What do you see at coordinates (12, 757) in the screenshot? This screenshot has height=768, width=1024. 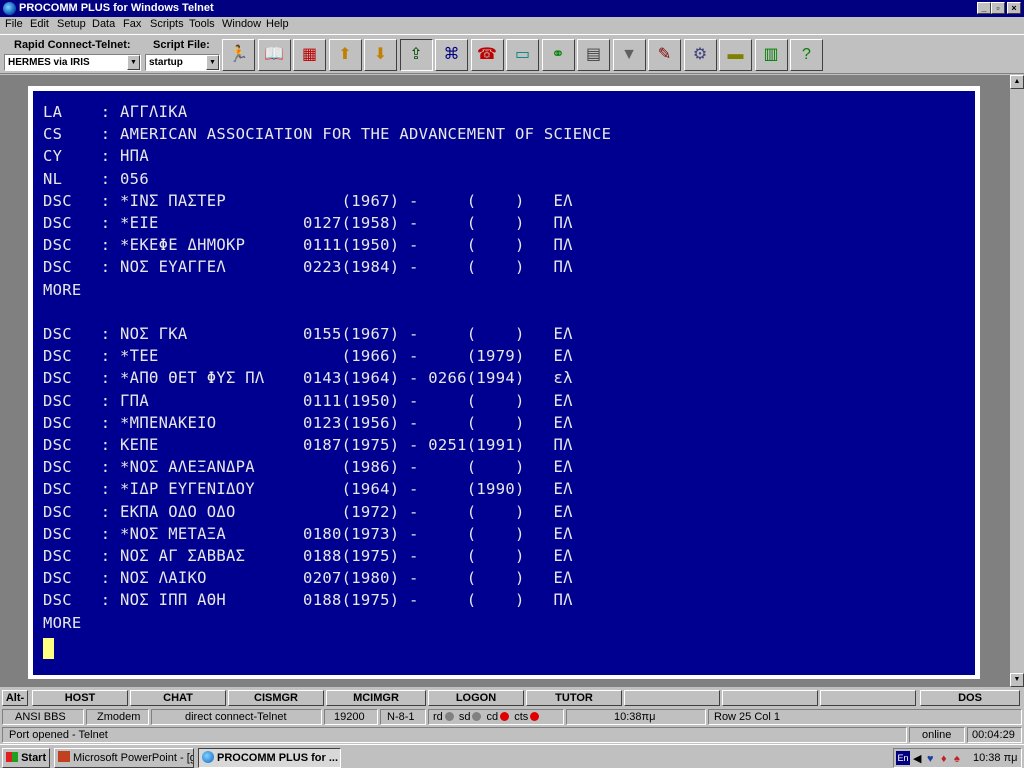 I see `windows-logo-icon` at bounding box center [12, 757].